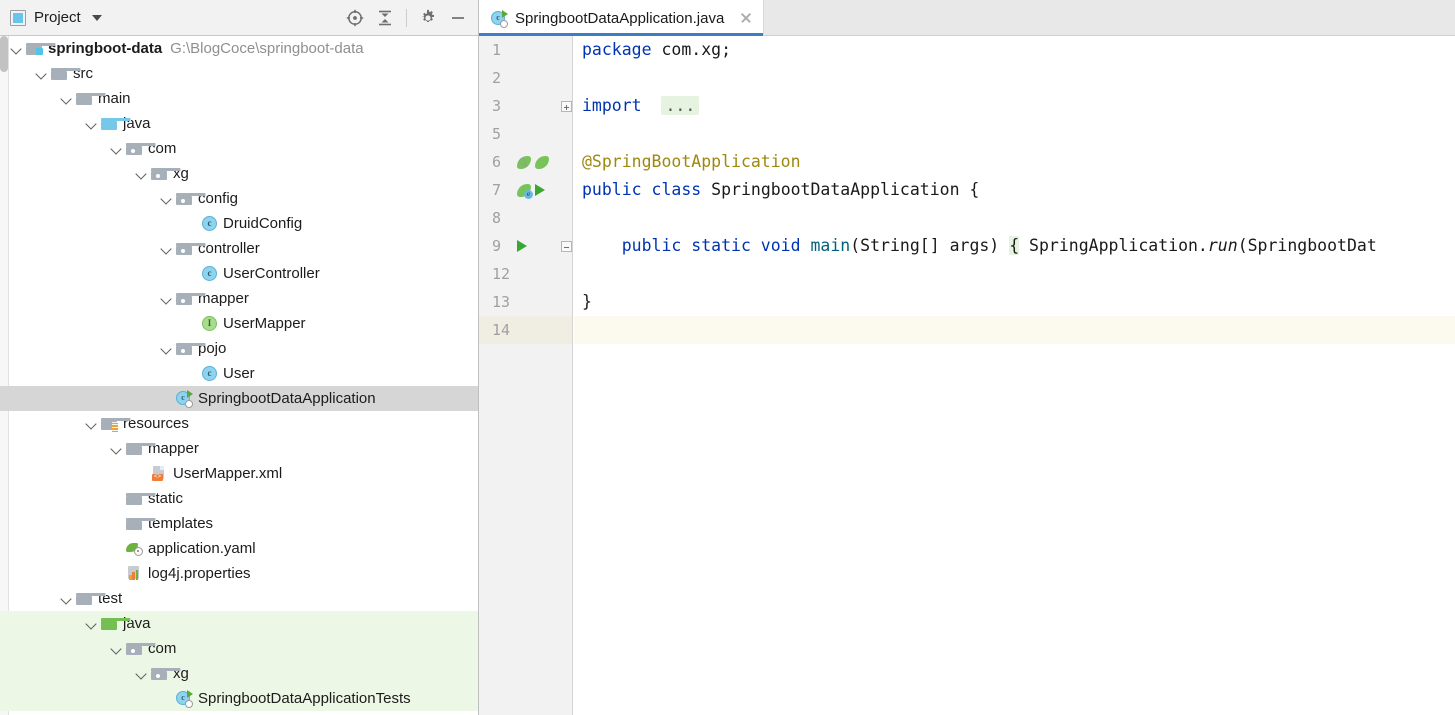 This screenshot has width=1455, height=715. What do you see at coordinates (525, 218) in the screenshot?
I see `gutter-line: 8` at bounding box center [525, 218].